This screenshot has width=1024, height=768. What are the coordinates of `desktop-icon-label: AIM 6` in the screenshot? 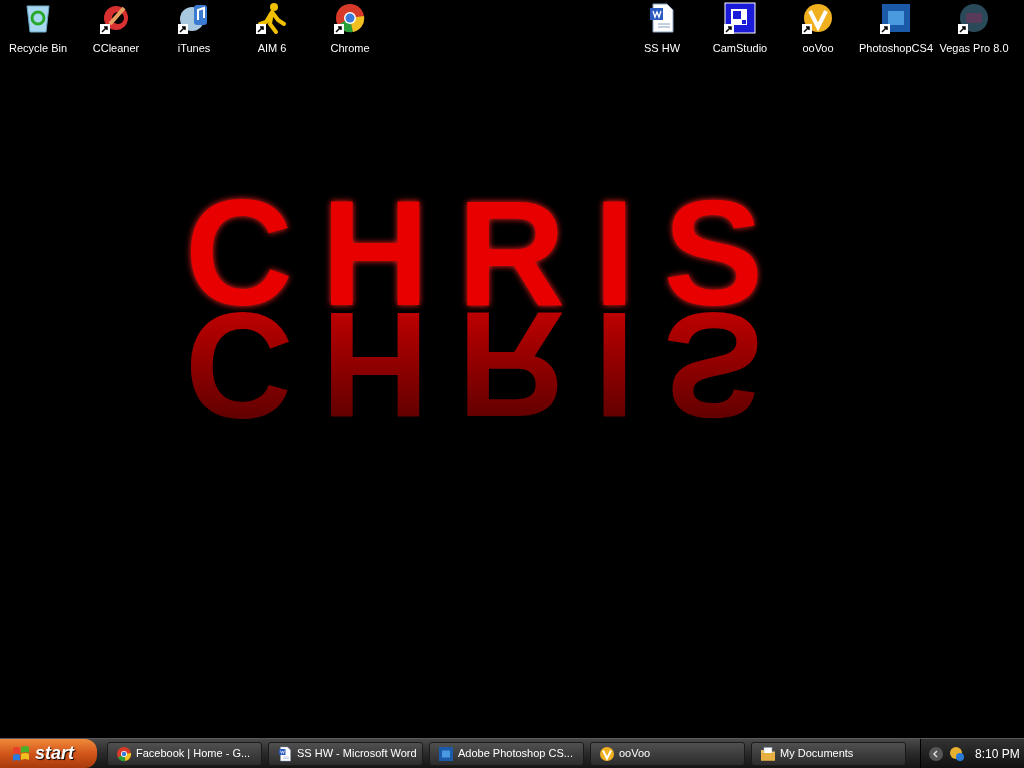 It's located at (272, 48).